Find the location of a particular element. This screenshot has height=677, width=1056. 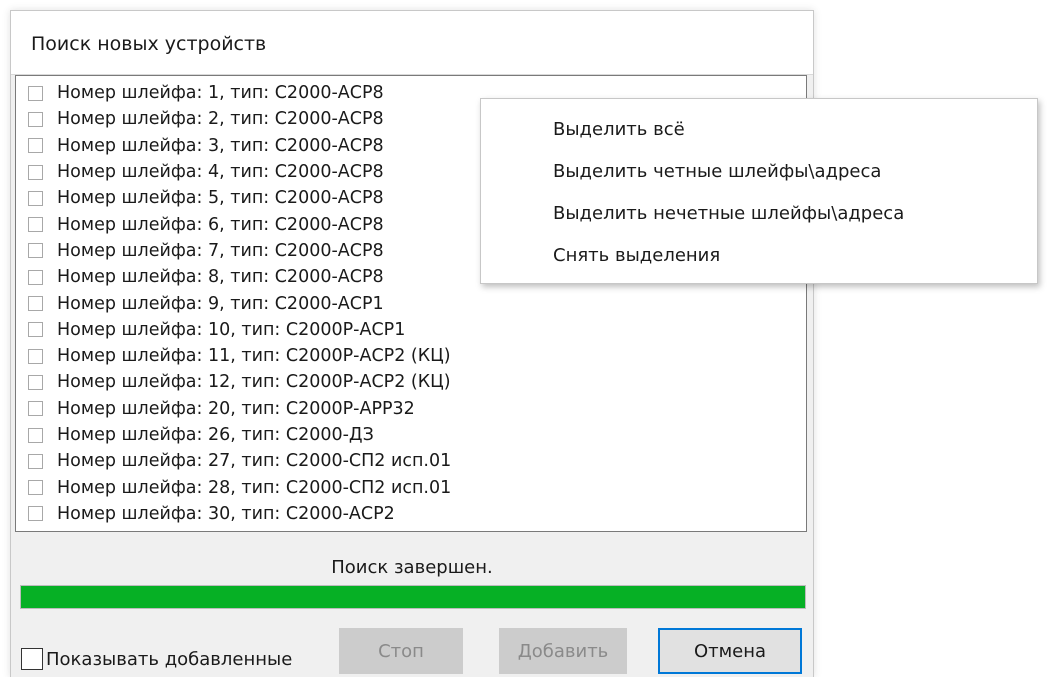

list-item: Номер шлейфа: 11, тип: С2000Р-АСР2 (КЦ) is located at coordinates (239, 356).